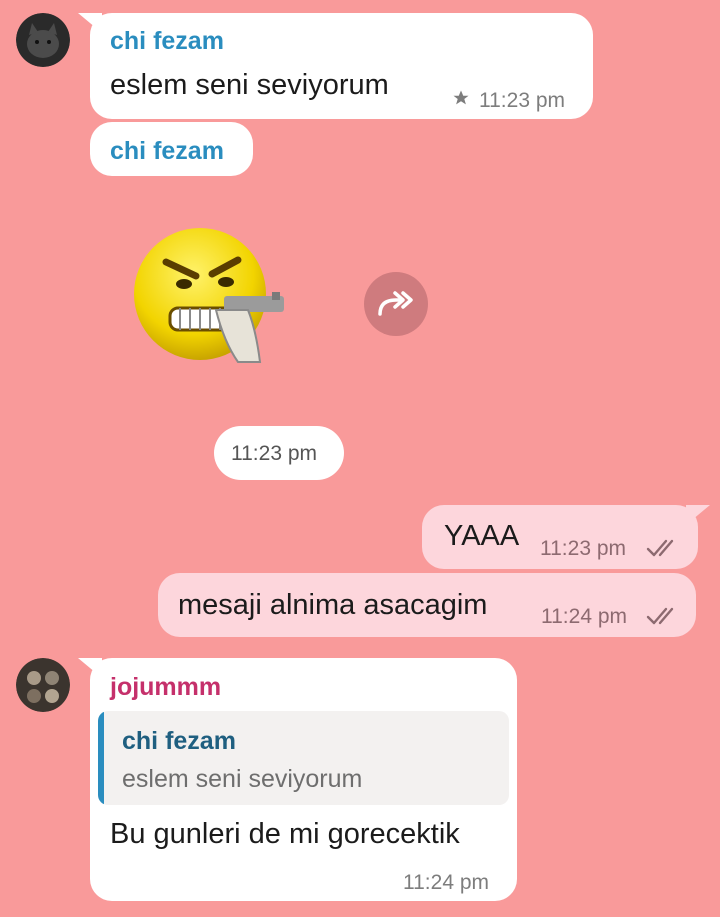 The width and height of the screenshot is (720, 917). Describe the element at coordinates (285, 834) in the screenshot. I see `message-text: Bu gunleri de mi gorecektik` at that location.